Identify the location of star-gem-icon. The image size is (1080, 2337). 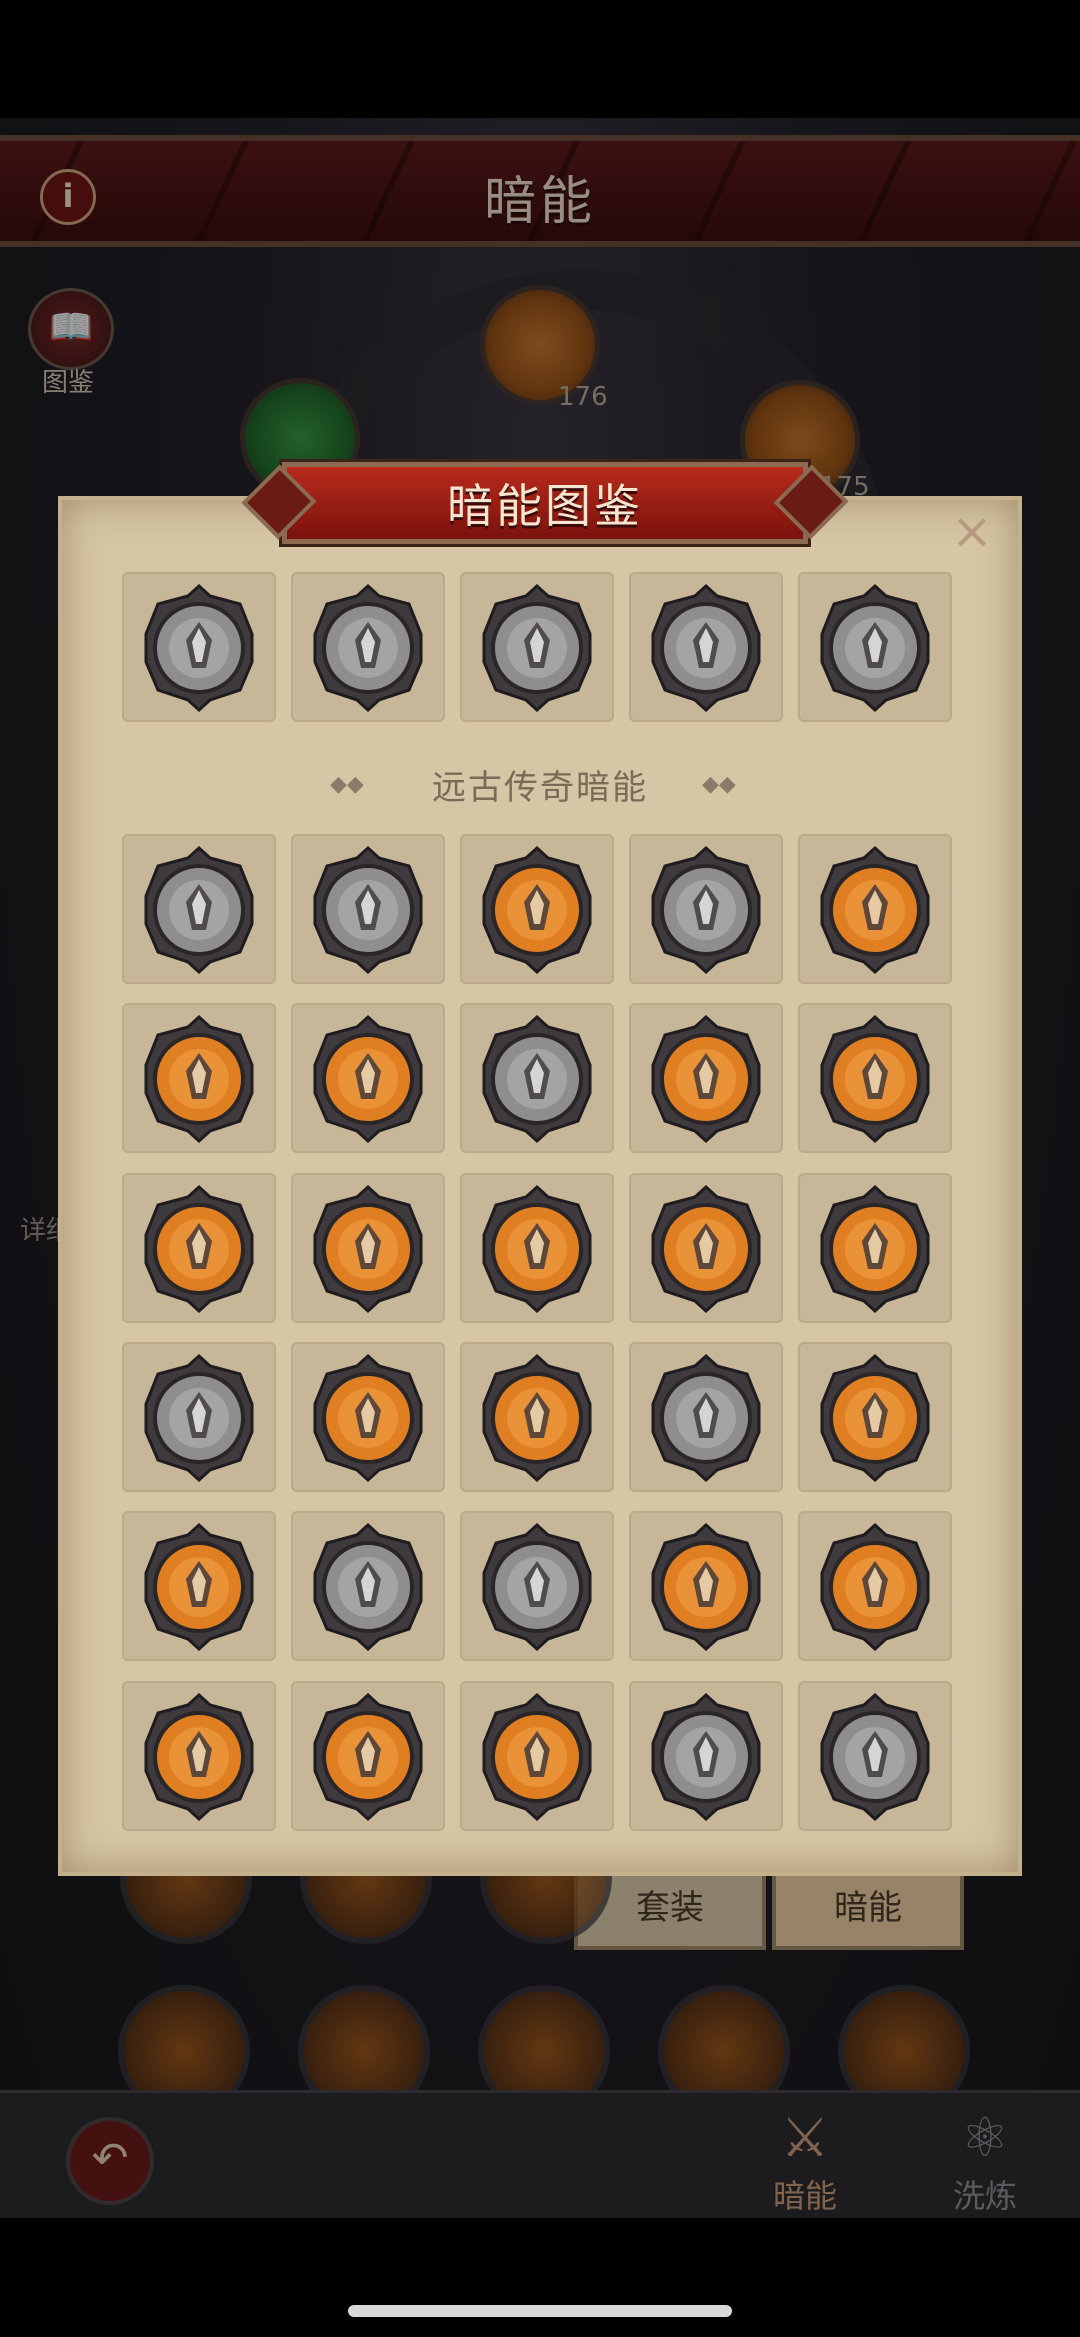
(199, 647).